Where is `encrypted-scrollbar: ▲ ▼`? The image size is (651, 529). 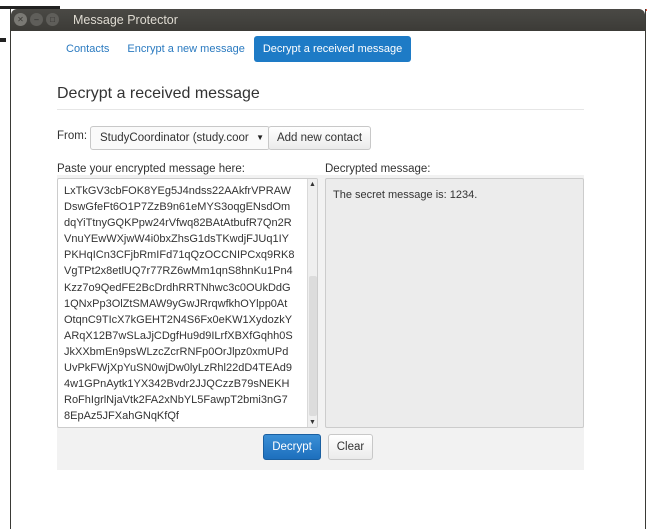
encrypted-scrollbar: ▲ ▼ is located at coordinates (312, 303).